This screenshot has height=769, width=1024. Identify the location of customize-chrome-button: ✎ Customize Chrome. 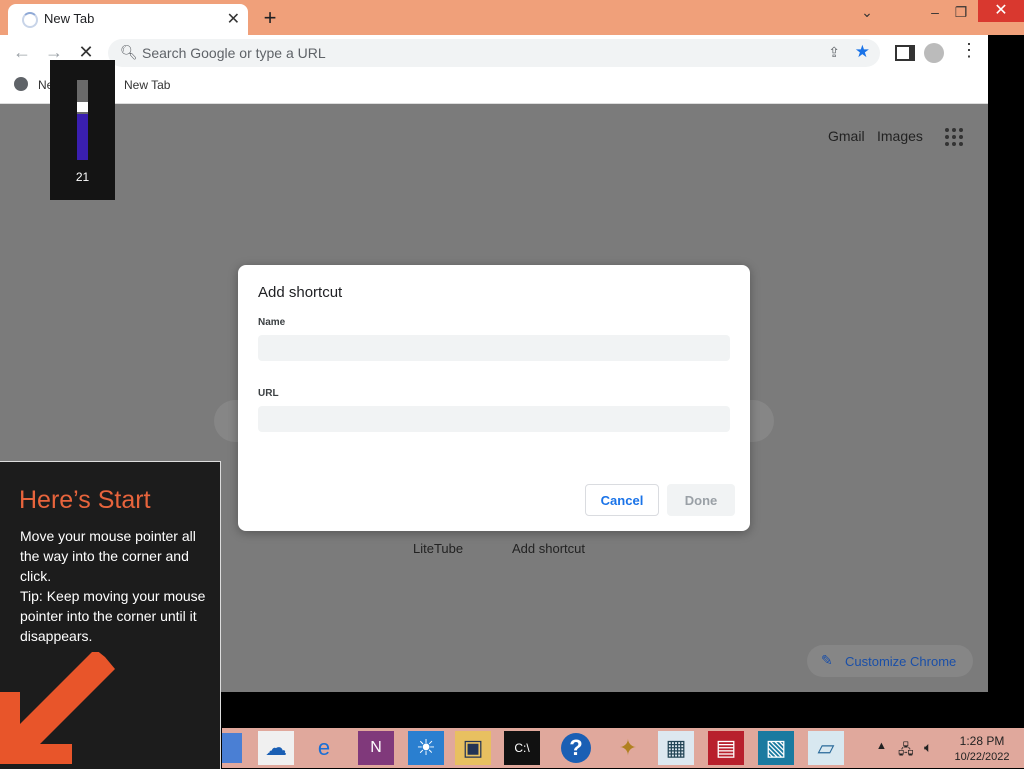
(890, 661).